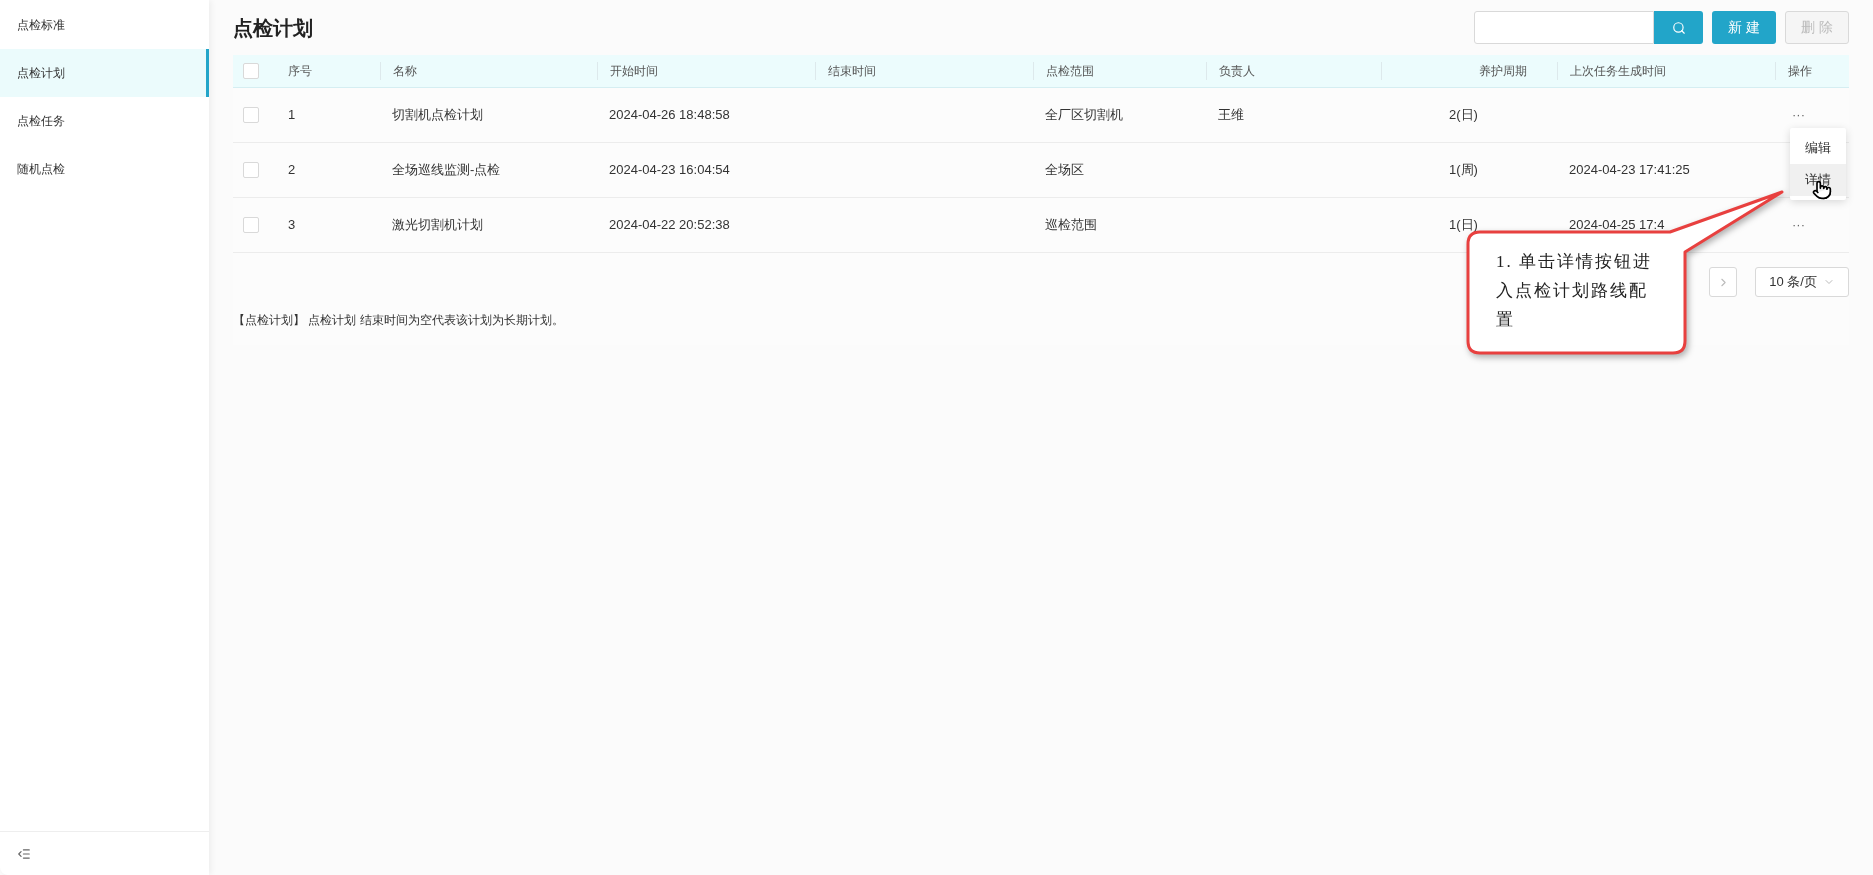 The image size is (1873, 875). Describe the element at coordinates (446, 170) in the screenshot. I see `table-cell: 全场巡线监测-点检` at that location.